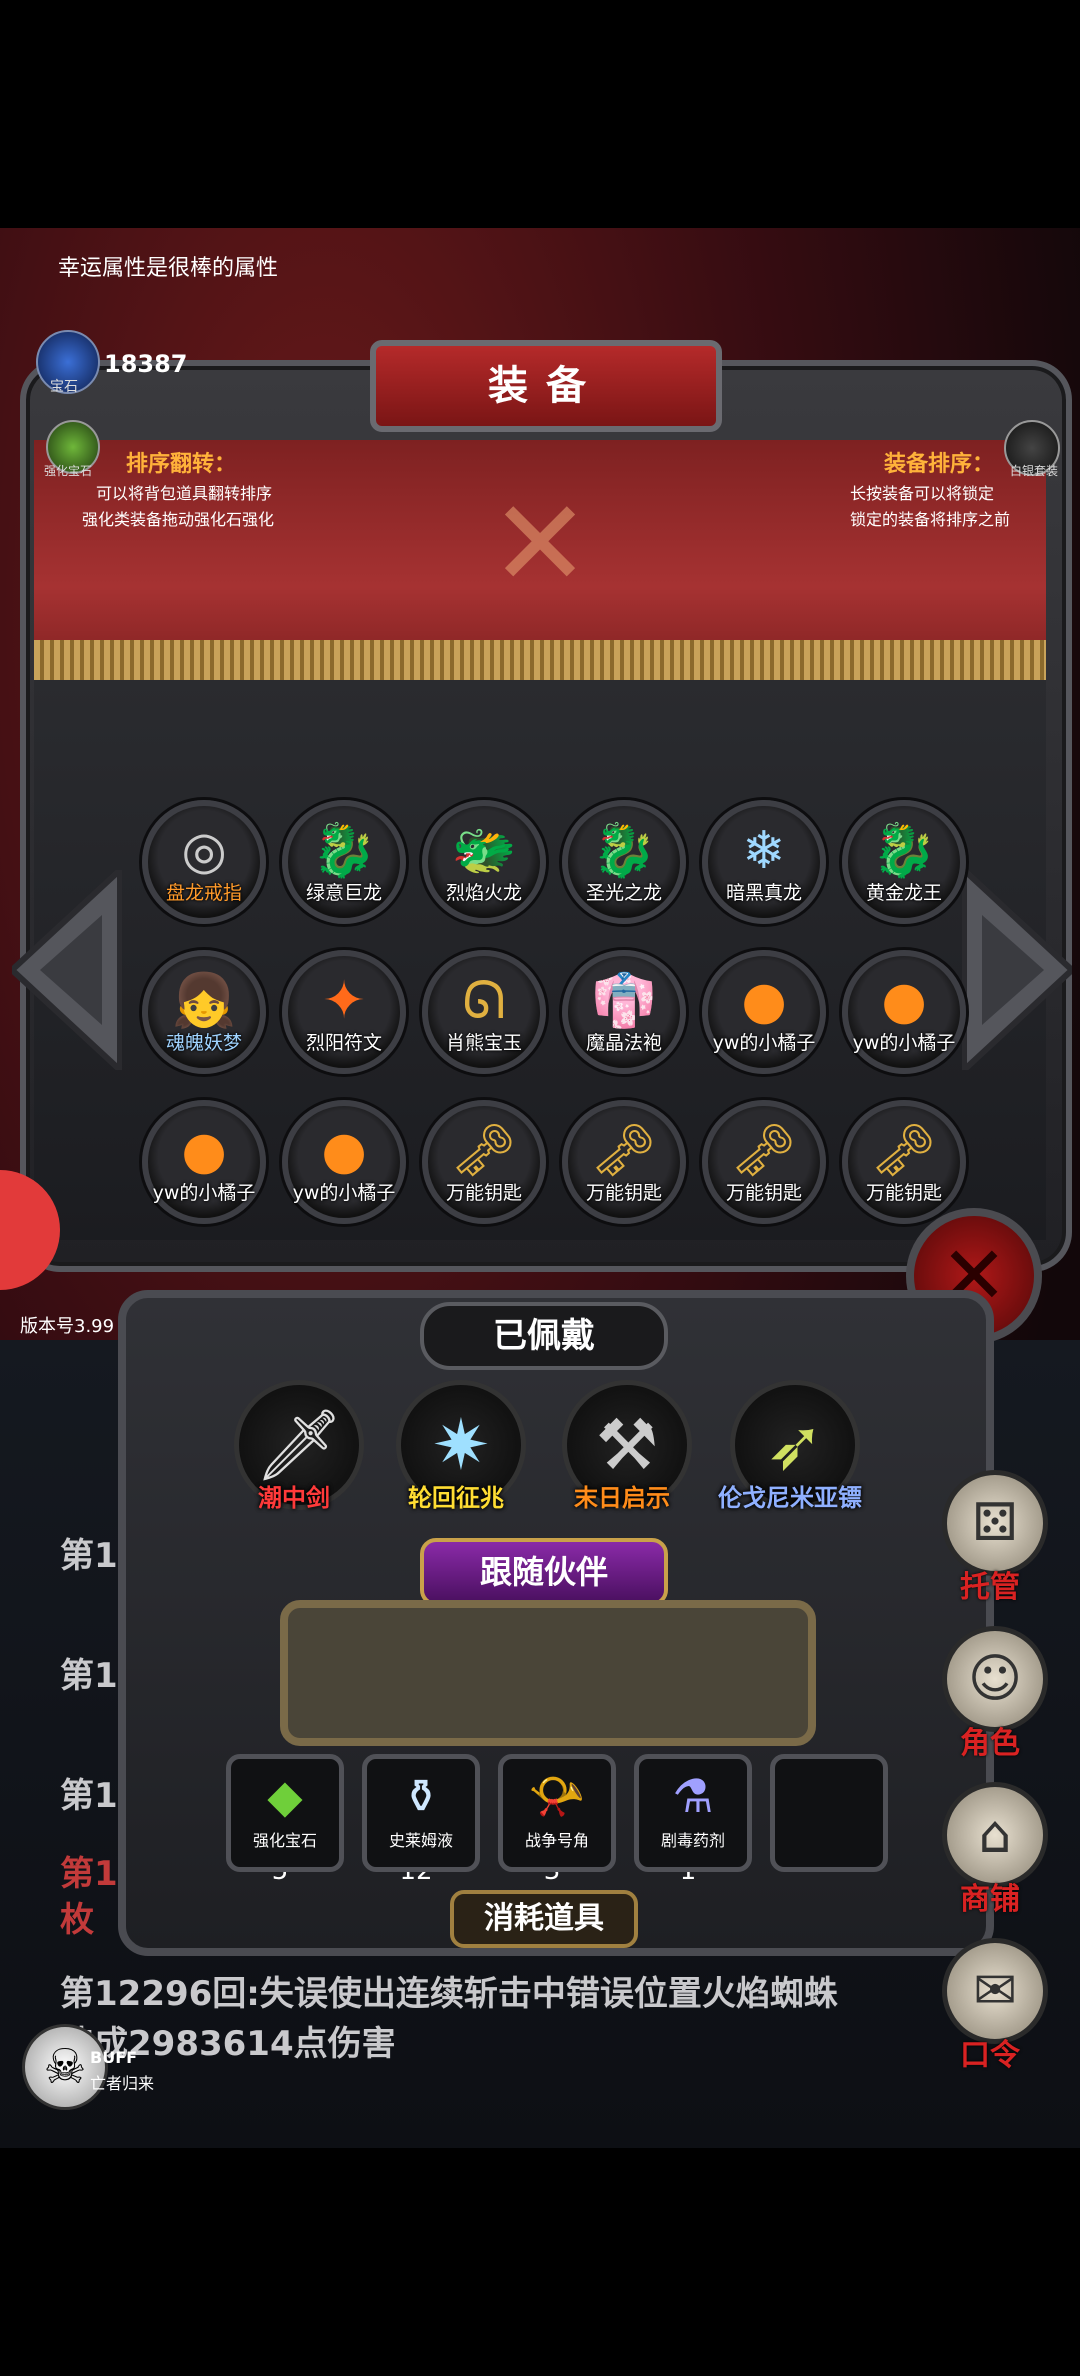  I want to click on side-button-label: 托管, so click(990, 1584).